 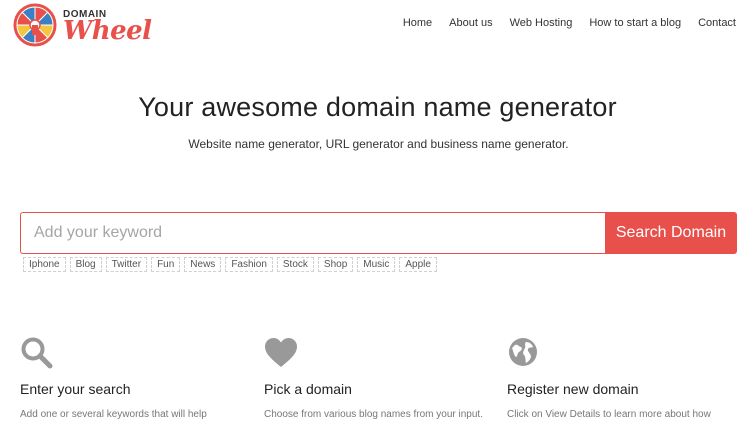 What do you see at coordinates (470, 23) in the screenshot?
I see `nav-about-us: About us` at bounding box center [470, 23].